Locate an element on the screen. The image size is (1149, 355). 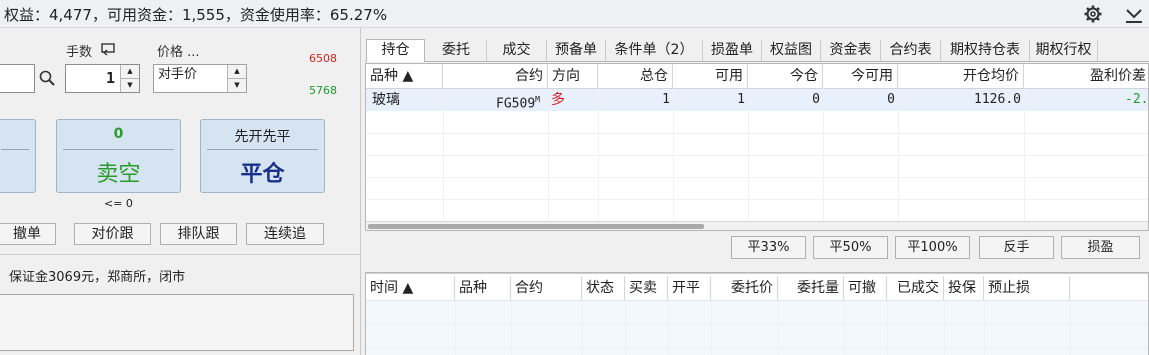
sell-count: 0 is located at coordinates (118, 134).